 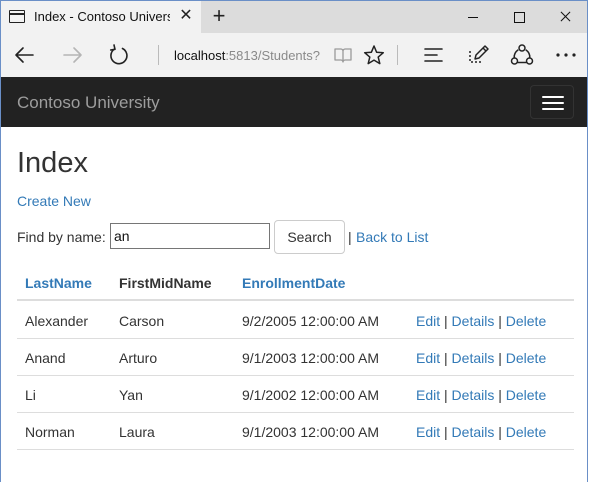 What do you see at coordinates (564, 17) in the screenshot?
I see `close-window-button` at bounding box center [564, 17].